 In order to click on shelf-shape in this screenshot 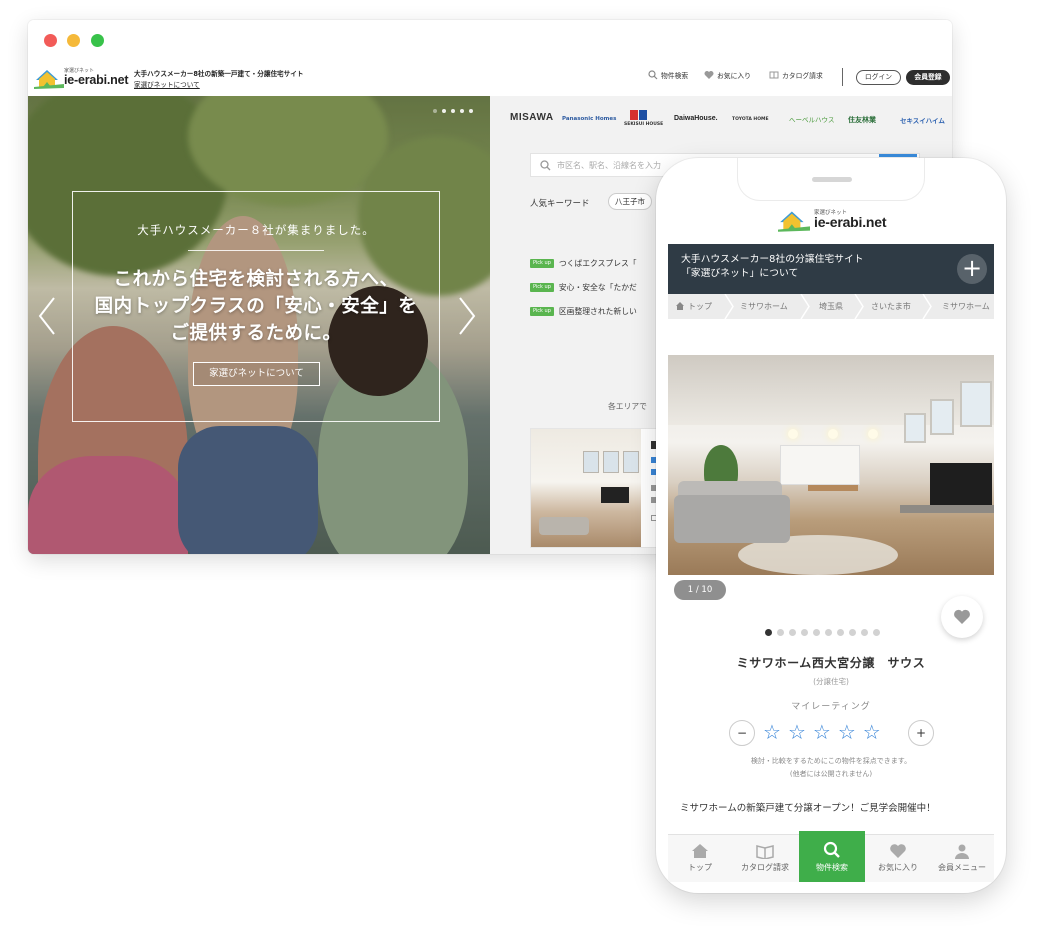, I will do `click(947, 509)`.